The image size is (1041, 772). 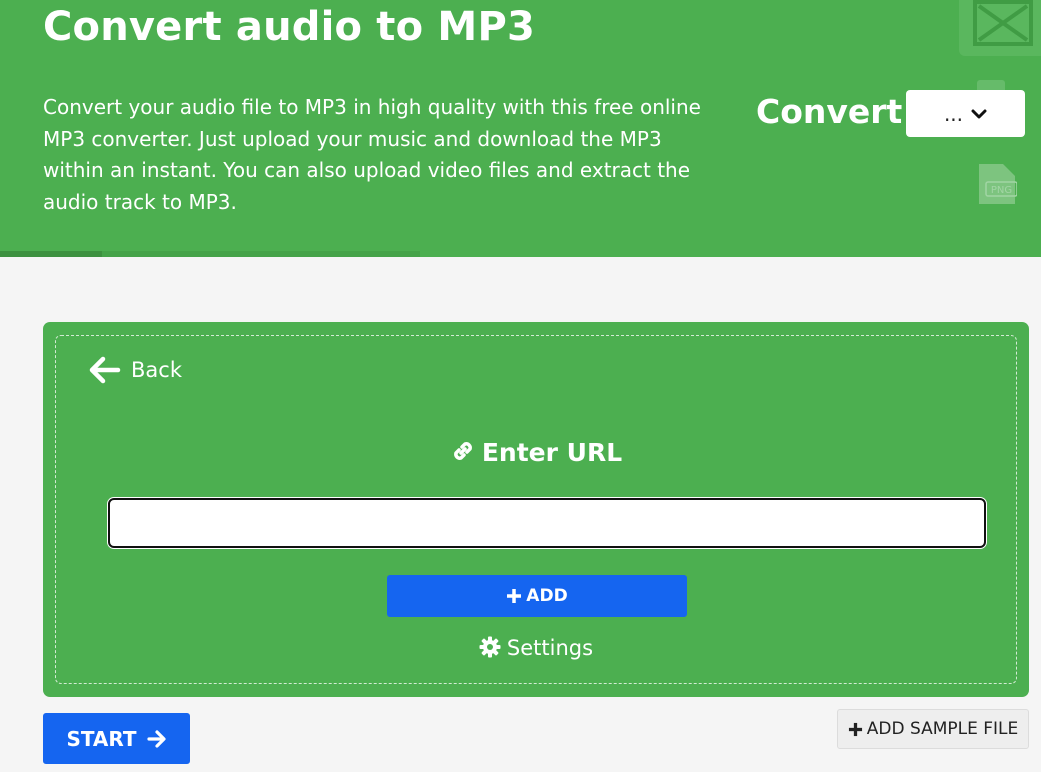 I want to click on gear-icon, so click(x=490, y=649).